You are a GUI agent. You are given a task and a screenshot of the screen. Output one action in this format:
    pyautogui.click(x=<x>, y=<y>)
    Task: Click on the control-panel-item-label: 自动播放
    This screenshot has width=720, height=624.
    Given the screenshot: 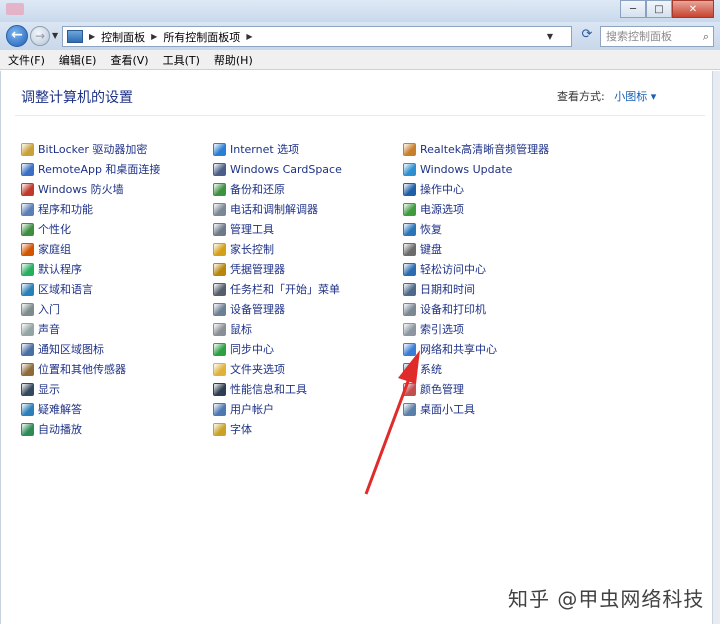 What is the action you would take?
    pyautogui.click(x=60, y=429)
    